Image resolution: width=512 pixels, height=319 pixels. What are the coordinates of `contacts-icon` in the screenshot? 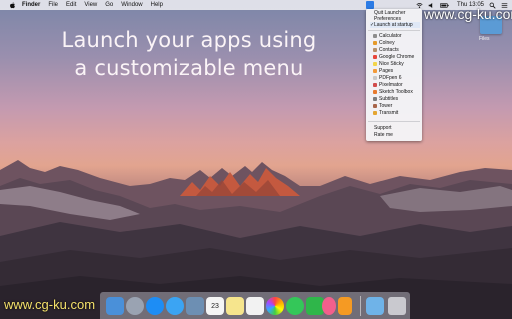 It's located at (375, 50).